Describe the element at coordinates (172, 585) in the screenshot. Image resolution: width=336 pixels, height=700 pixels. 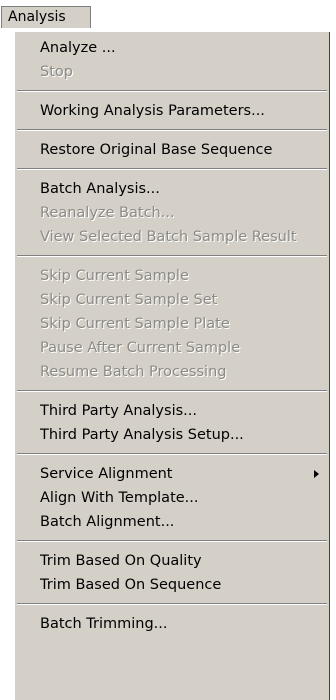
I see `menu-item-trim-based-on-sequence: Trim Based On Sequence` at that location.